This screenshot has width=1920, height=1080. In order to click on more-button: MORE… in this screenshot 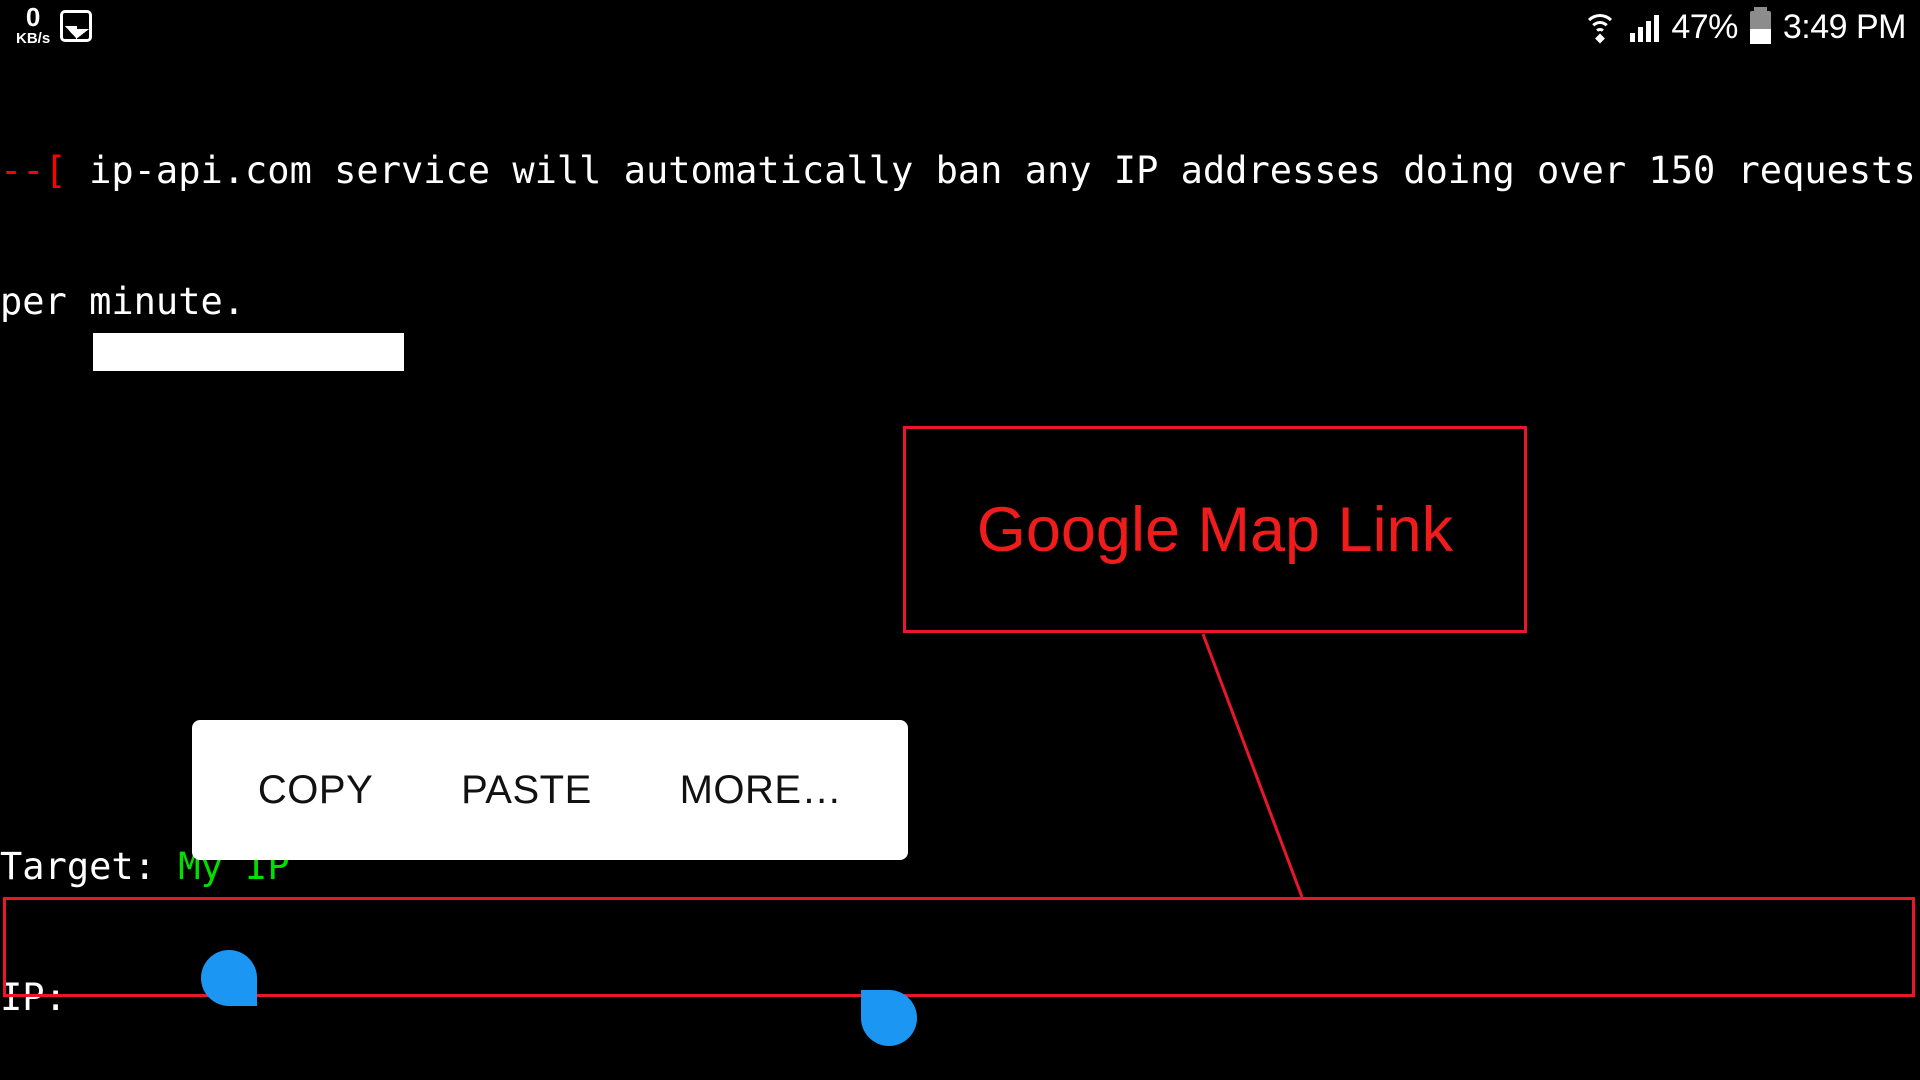, I will do `click(761, 790)`.